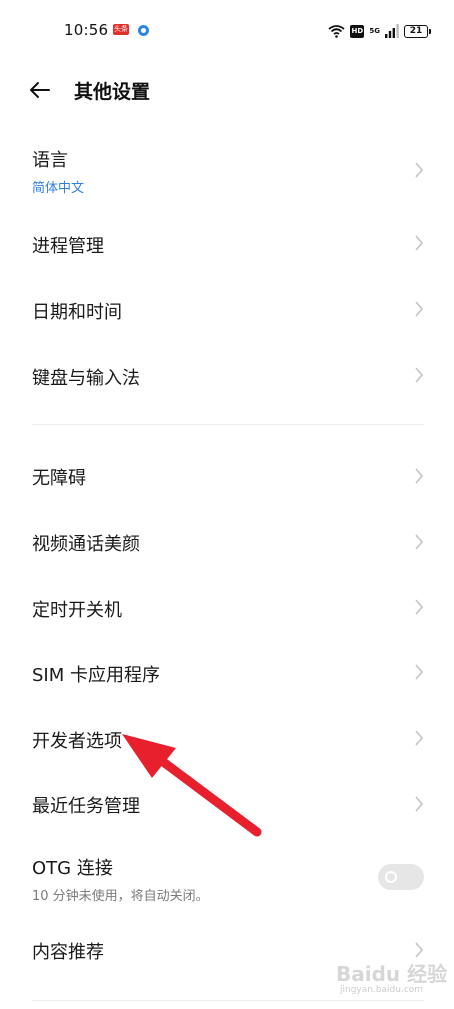 Image resolution: width=454 pixels, height=1009 pixels. What do you see at coordinates (86, 30) in the screenshot?
I see `status-time: 10:56` at bounding box center [86, 30].